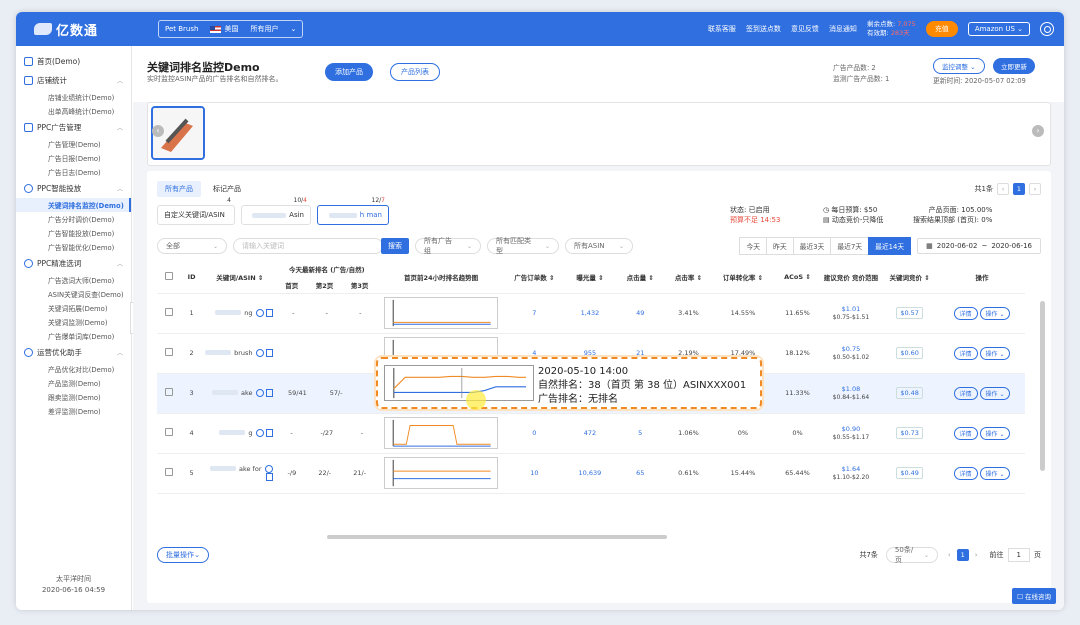 The height and width of the screenshot is (625, 1080). Describe the element at coordinates (73, 369) in the screenshot. I see `sidebar-item: 产品优化对比(Demo)` at that location.